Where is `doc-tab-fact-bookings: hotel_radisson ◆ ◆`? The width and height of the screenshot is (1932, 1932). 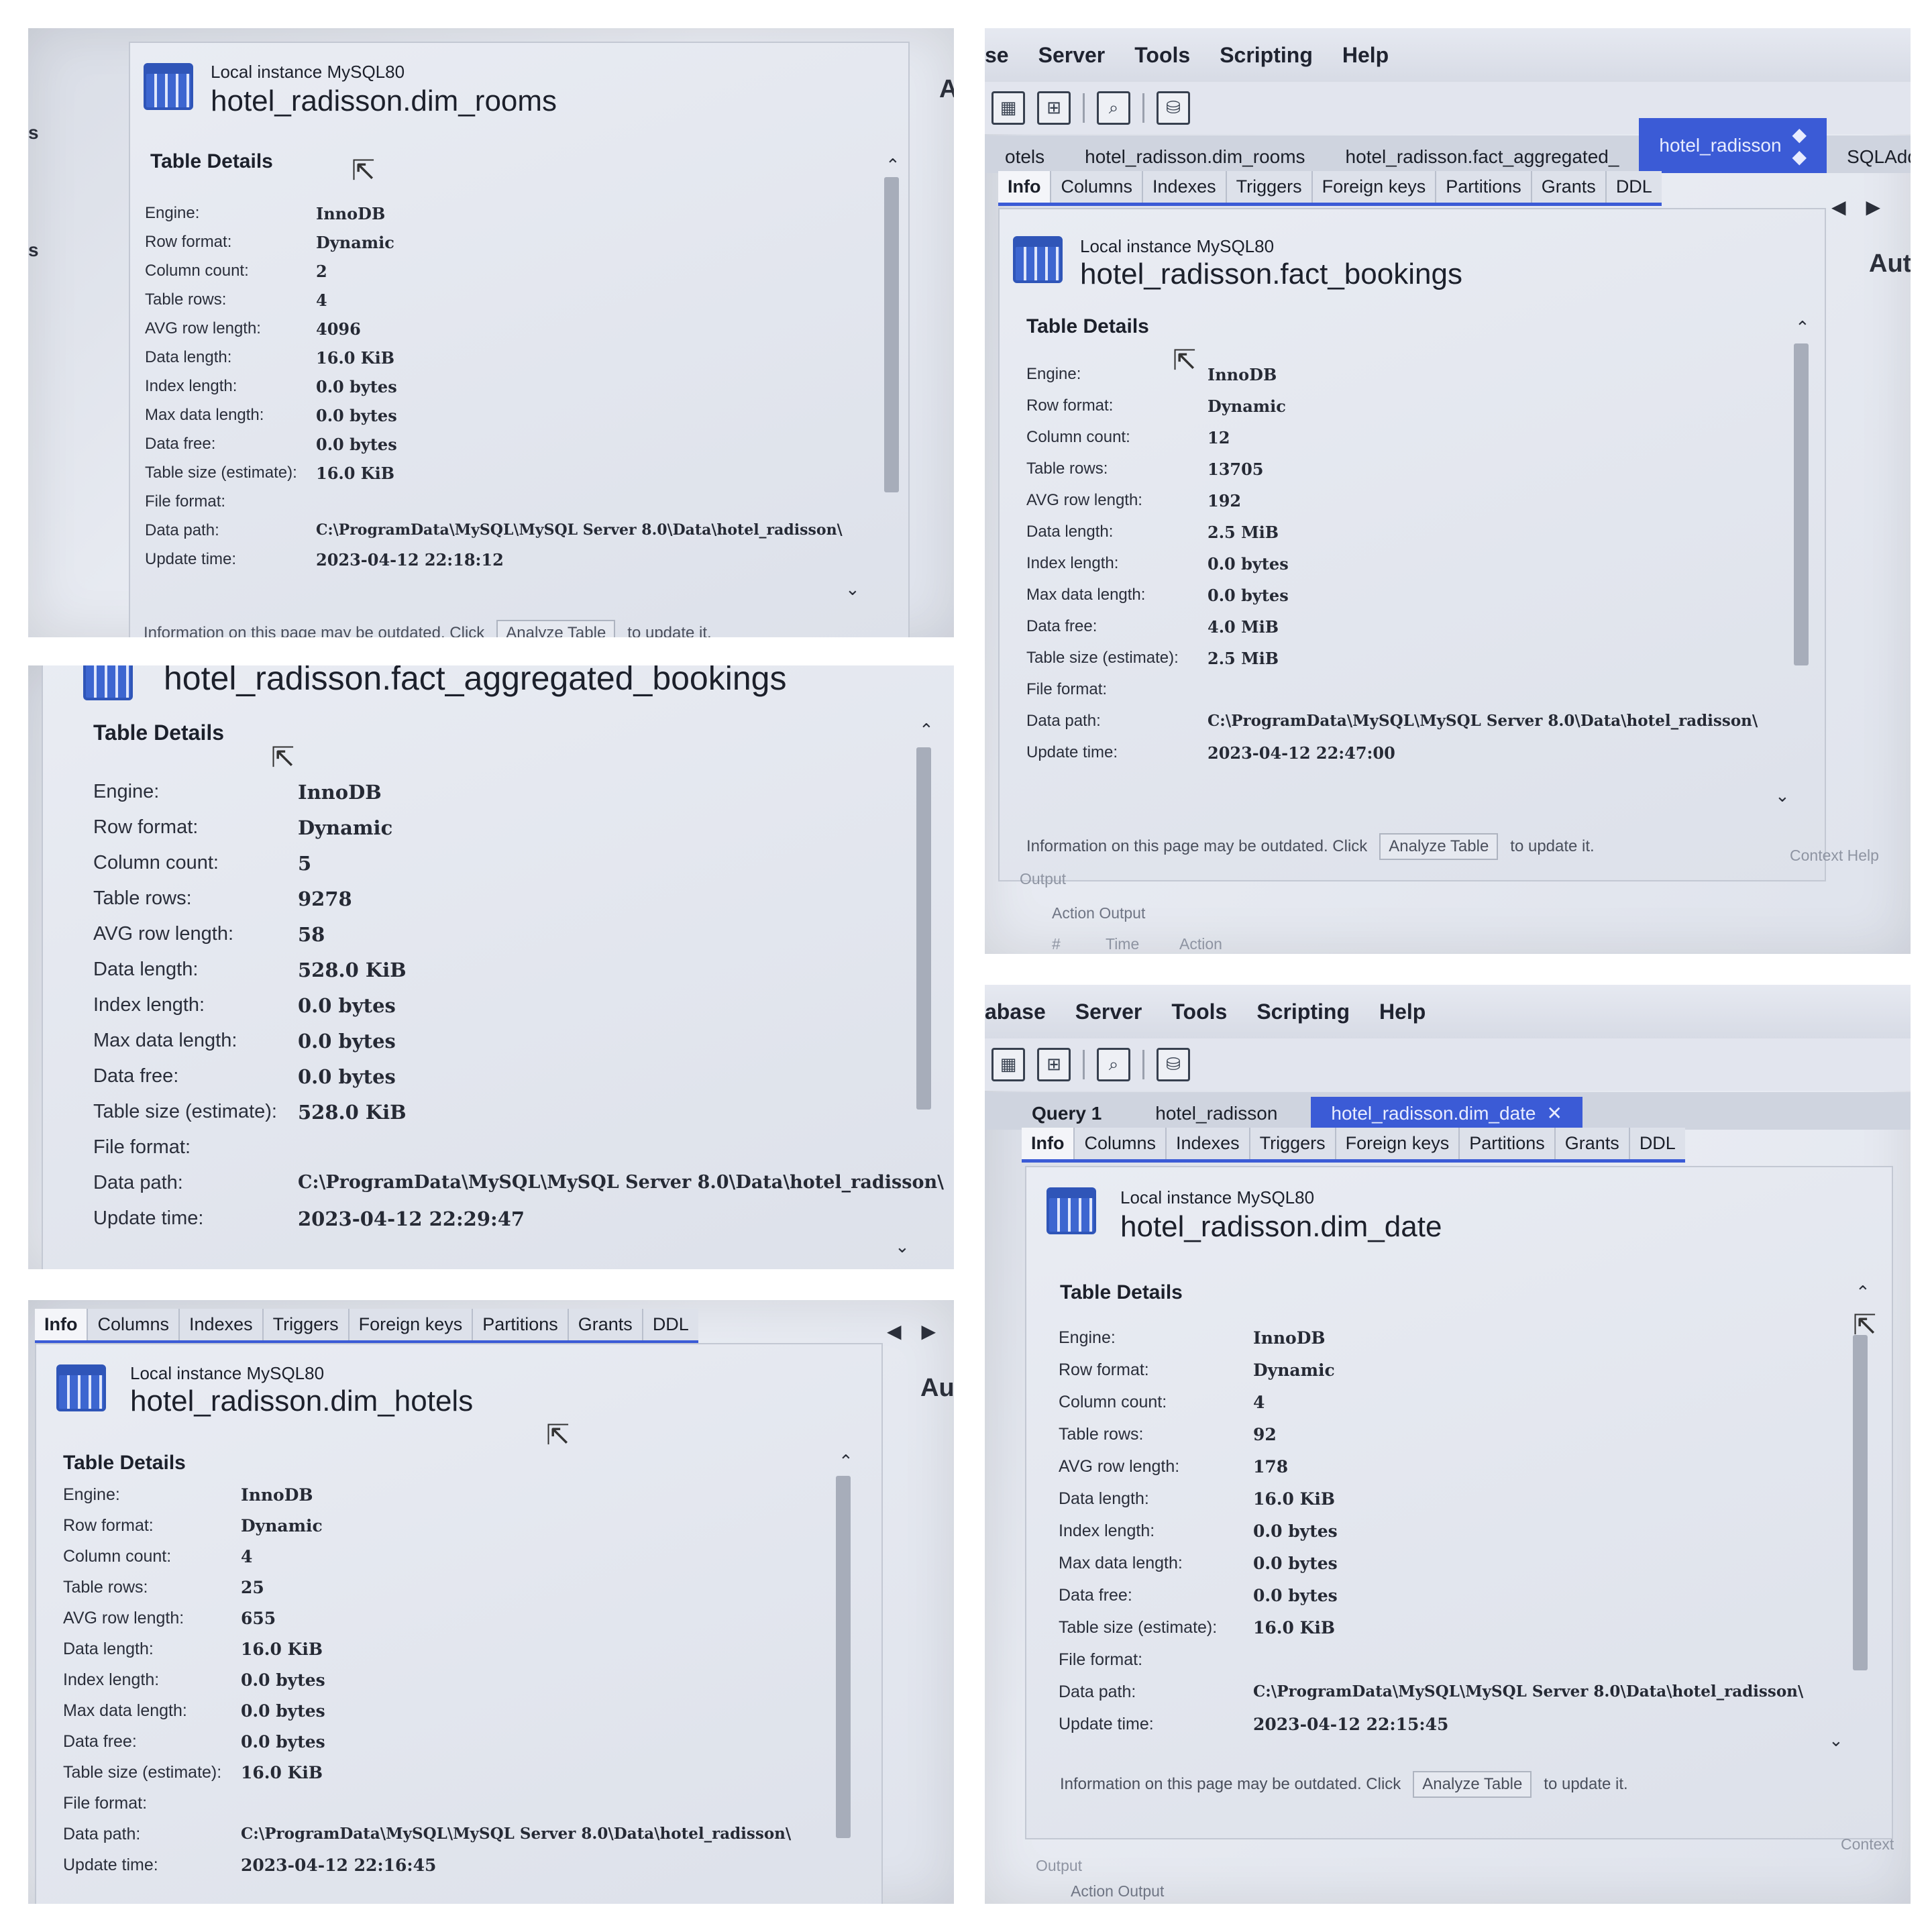 doc-tab-fact-bookings: hotel_radisson ◆ ◆ is located at coordinates (1733, 145).